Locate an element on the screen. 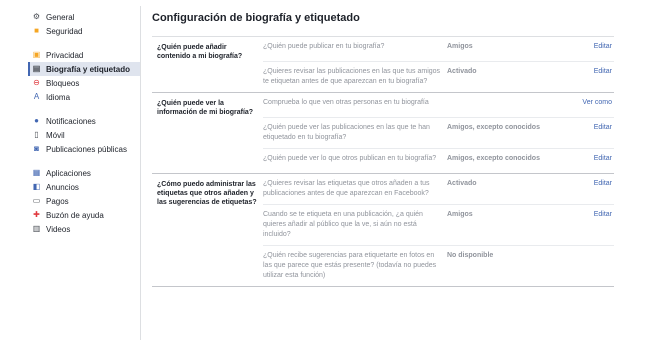 Image resolution: width=666 pixels, height=340 pixels. sidebar-item-globe: ● Notificaciones is located at coordinates (84, 121).